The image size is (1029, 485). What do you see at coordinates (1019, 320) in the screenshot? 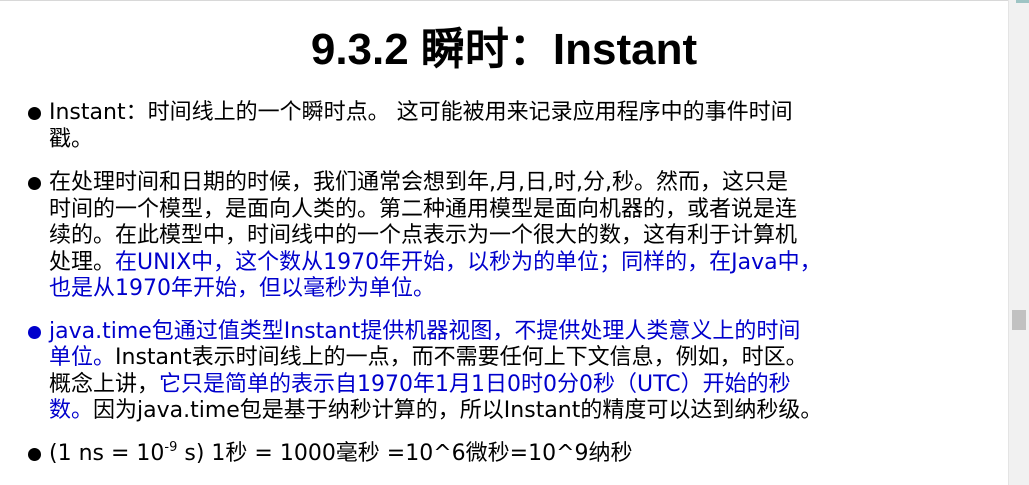
I see `scrollbar-thumb` at bounding box center [1019, 320].